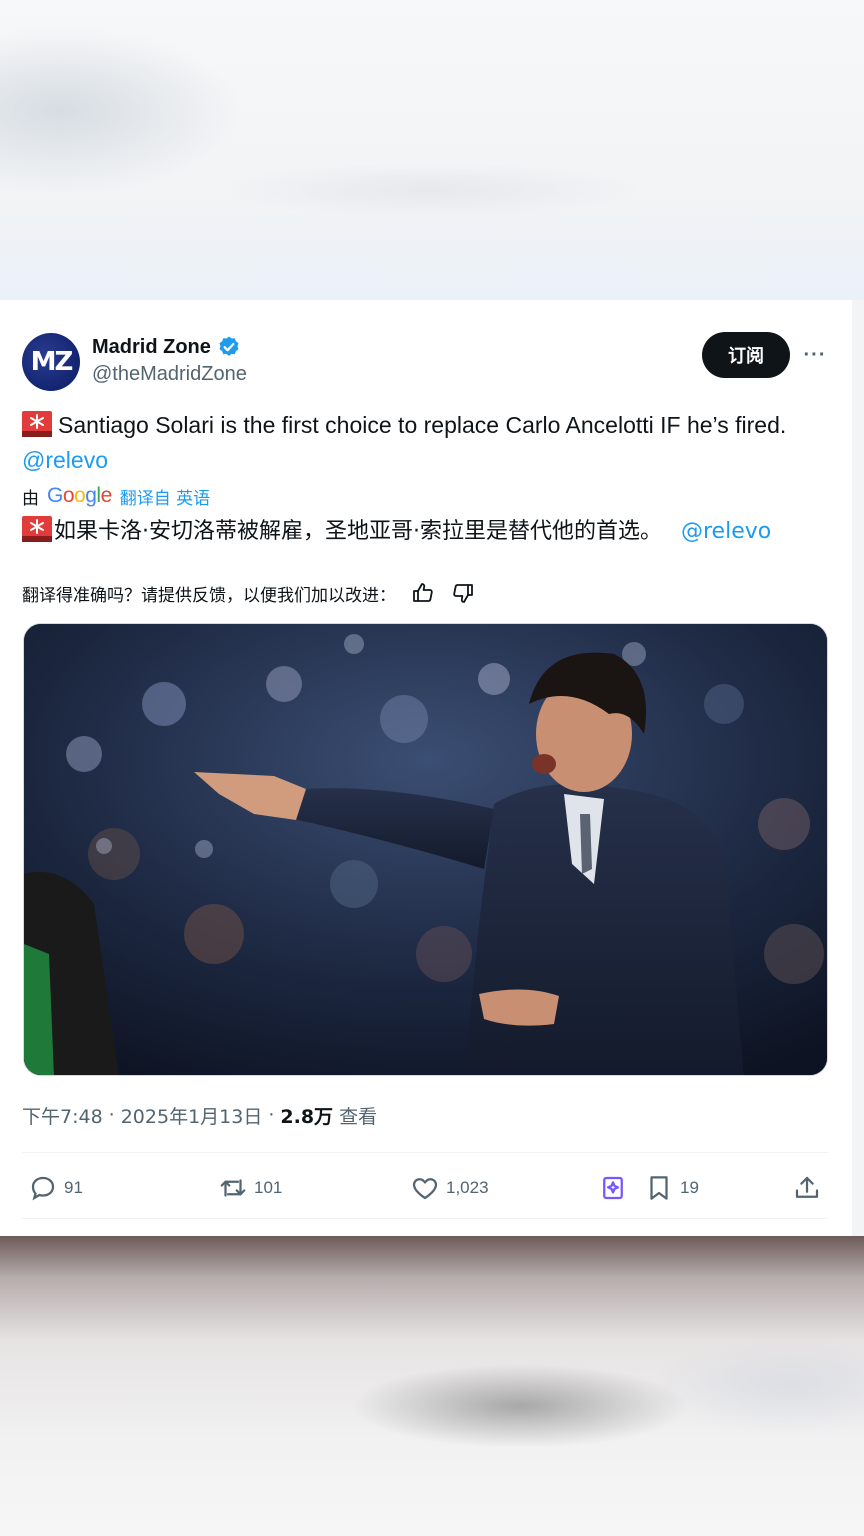 The image size is (864, 1536). I want to click on translated-text: 如果卡洛·安切洛蒂被解雇，圣地亚哥·索拉里是替代他的首选。 @relevo, so click(427, 532).